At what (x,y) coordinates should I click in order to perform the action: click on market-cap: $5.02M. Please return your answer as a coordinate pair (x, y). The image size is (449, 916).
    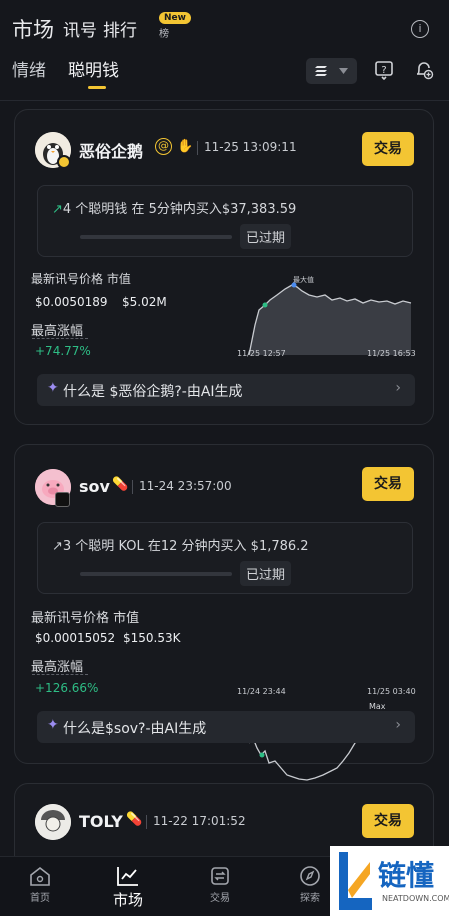
    Looking at the image, I should click on (144, 302).